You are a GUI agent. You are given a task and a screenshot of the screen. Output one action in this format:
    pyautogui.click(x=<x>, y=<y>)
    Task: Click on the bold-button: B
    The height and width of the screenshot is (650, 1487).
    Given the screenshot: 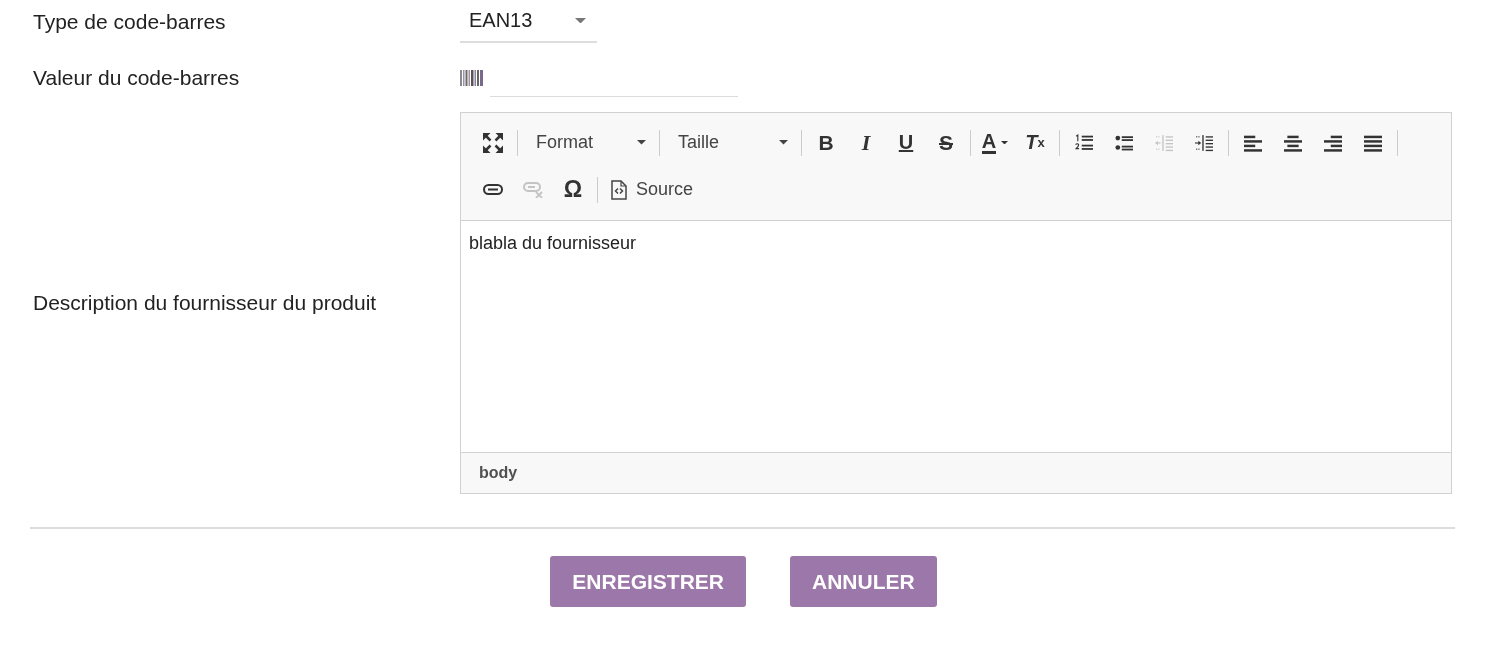 What is the action you would take?
    pyautogui.click(x=826, y=142)
    